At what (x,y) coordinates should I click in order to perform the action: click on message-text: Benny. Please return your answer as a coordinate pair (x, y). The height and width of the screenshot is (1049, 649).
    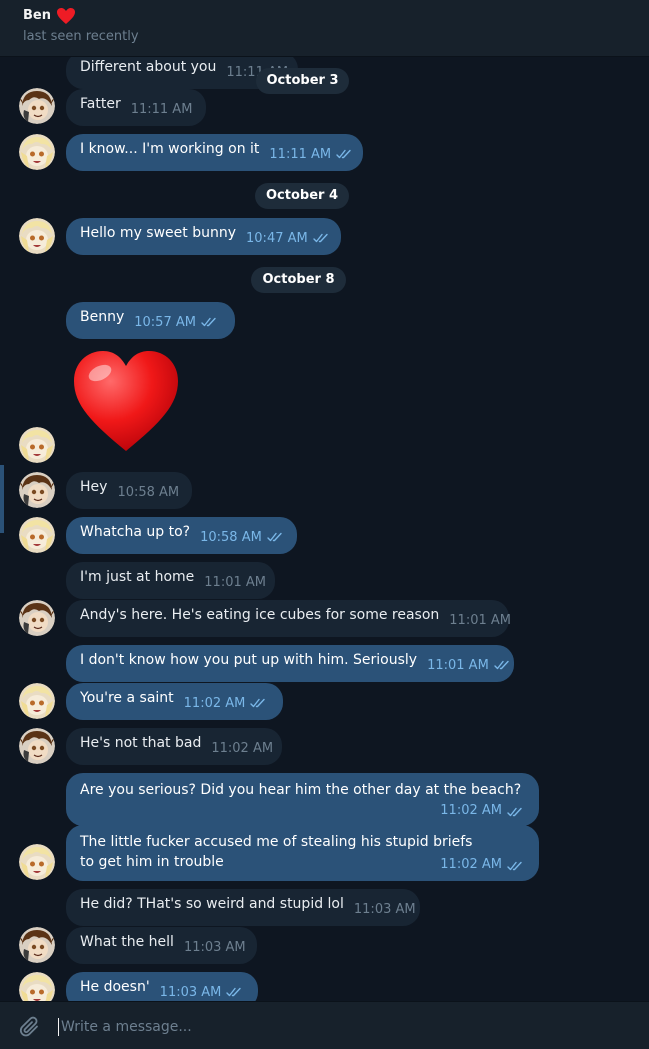
    Looking at the image, I should click on (102, 317).